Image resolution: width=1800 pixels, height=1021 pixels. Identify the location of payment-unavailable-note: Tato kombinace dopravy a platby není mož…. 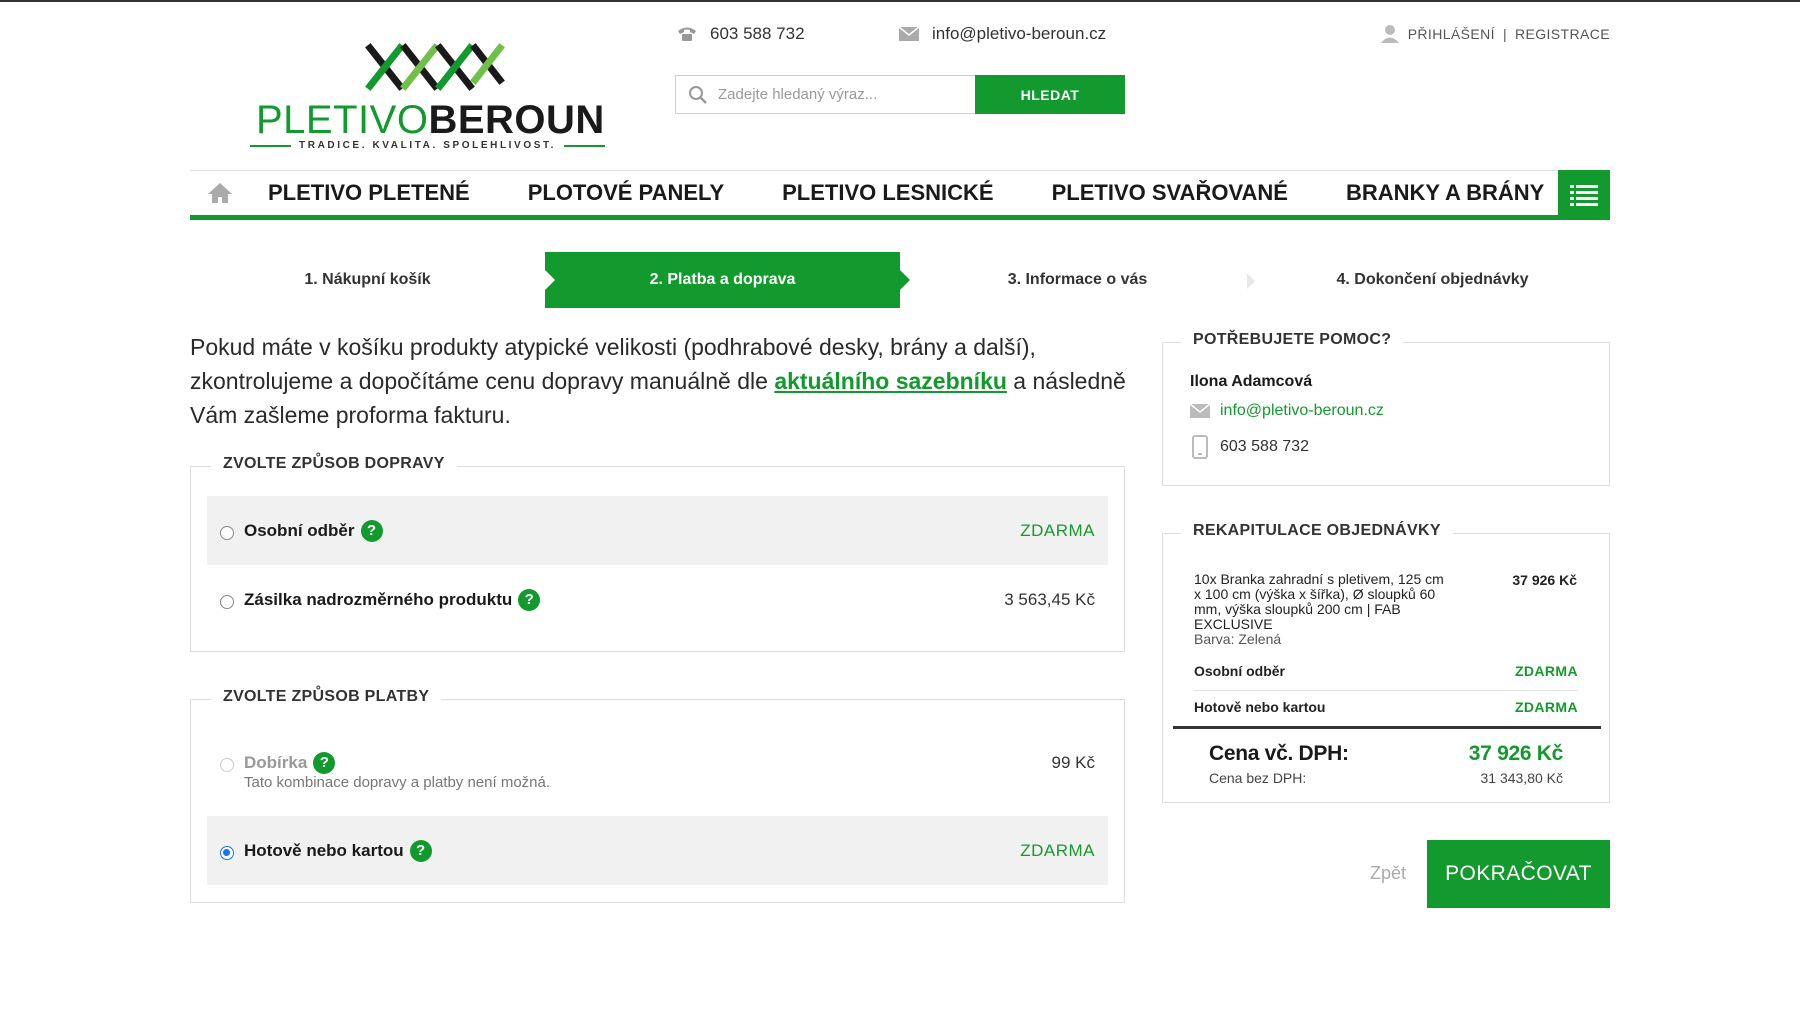
(397, 782).